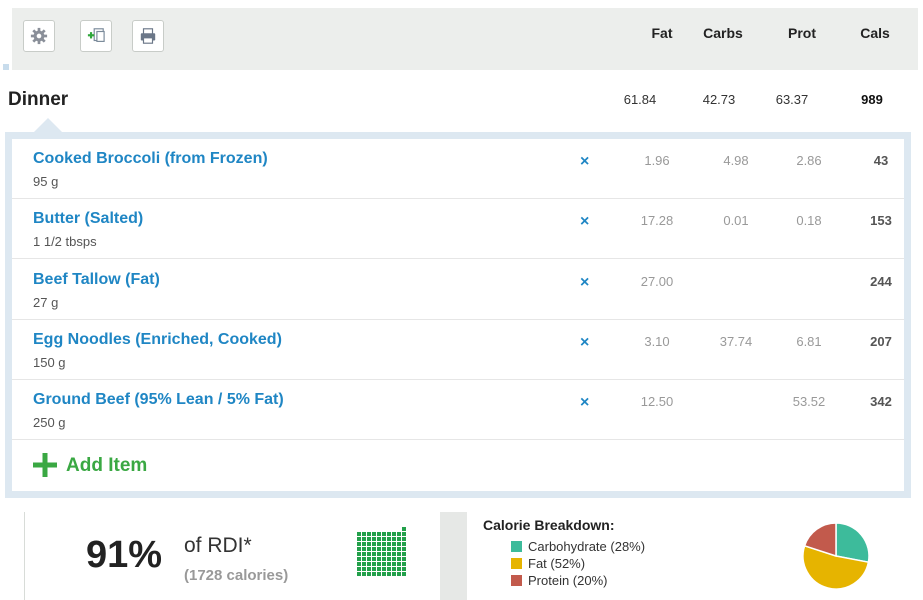 This screenshot has height=600, width=923. I want to click on meal-fat-total: 61.84, so click(640, 99).